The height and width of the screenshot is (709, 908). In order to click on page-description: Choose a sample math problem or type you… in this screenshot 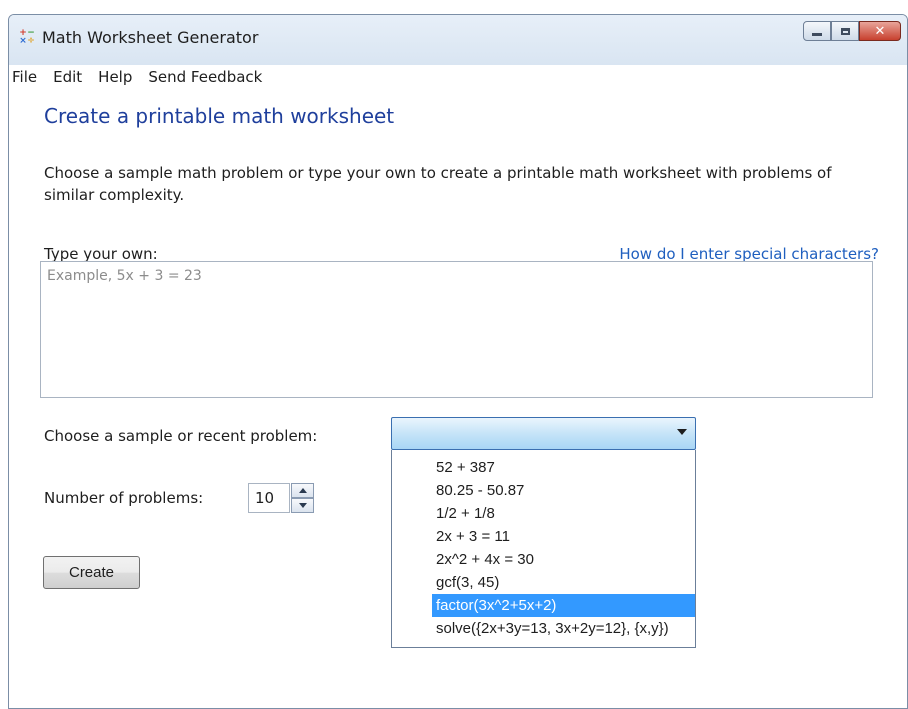, I will do `click(438, 184)`.